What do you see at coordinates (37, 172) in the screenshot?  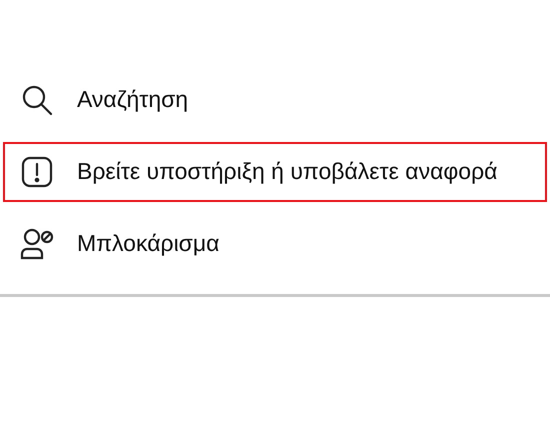 I see `alert-icon` at bounding box center [37, 172].